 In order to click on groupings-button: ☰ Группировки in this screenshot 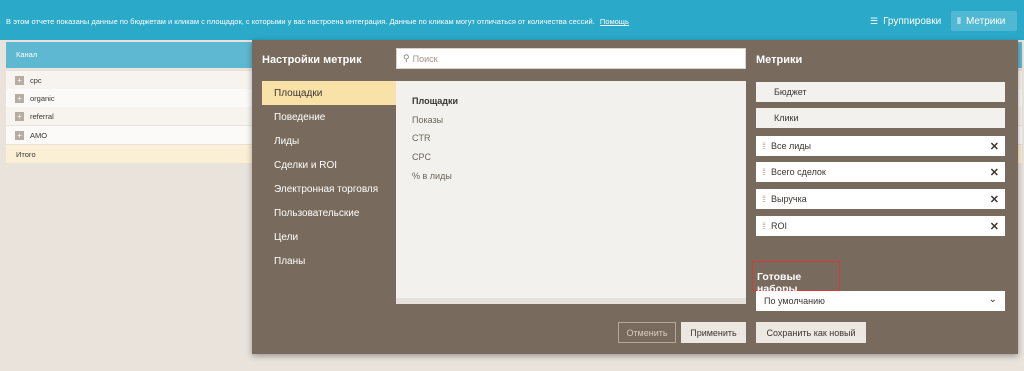, I will do `click(905, 21)`.